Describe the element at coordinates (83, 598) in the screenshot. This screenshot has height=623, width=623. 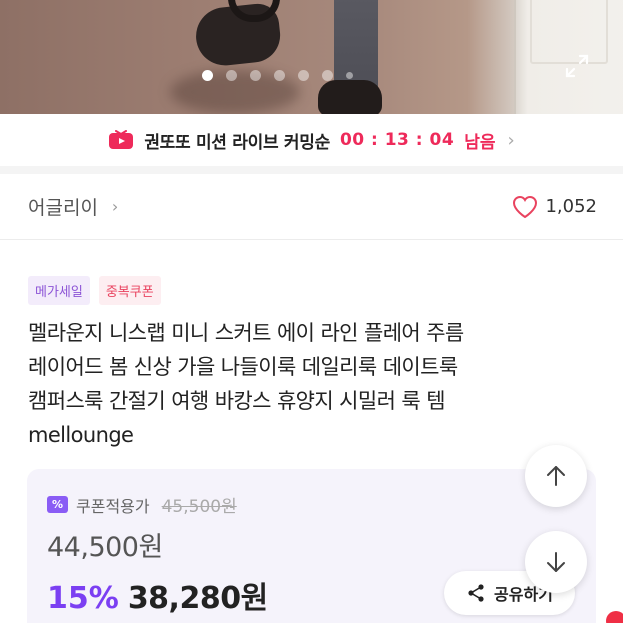
I see `discount-rate: 15%` at that location.